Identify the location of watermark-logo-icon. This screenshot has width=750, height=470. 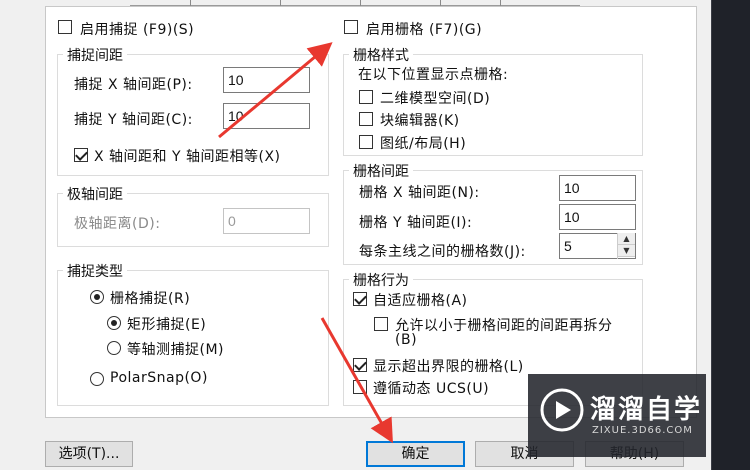
(562, 410).